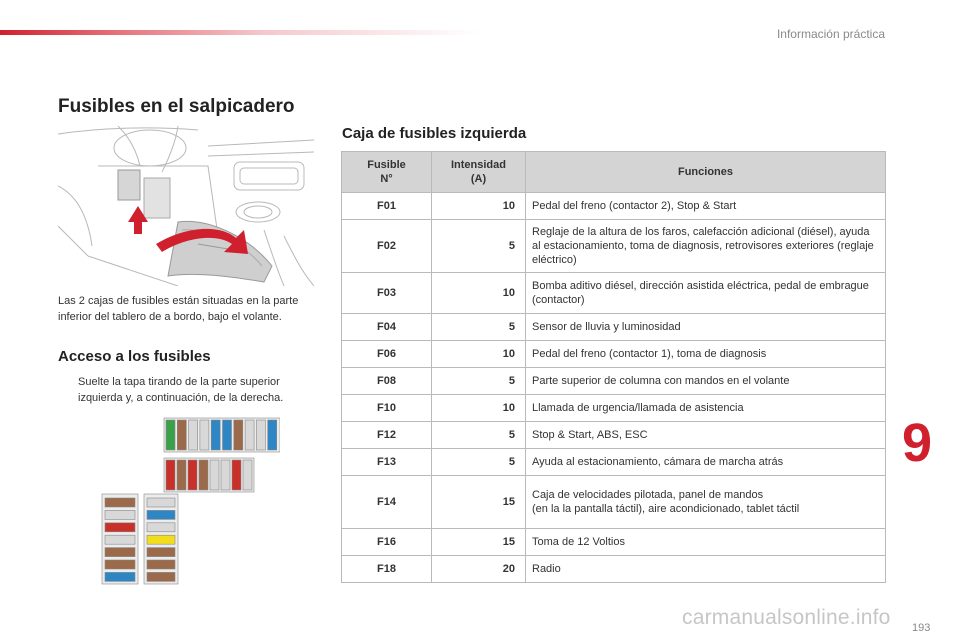 The width and height of the screenshot is (960, 640). I want to click on header-accent-bar, so click(240, 32).